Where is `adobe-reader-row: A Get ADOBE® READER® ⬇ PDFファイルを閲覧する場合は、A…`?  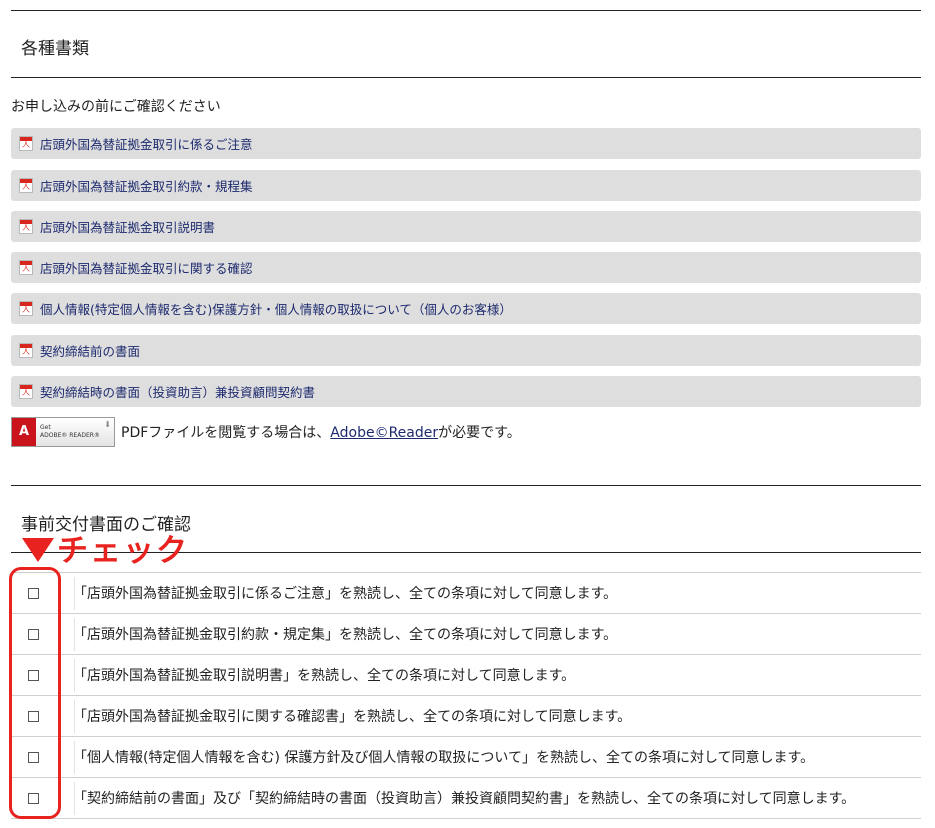
adobe-reader-row: A Get ADOBE® READER® ⬇ PDFファイルを閲覧する場合は、A… is located at coordinates (266, 431).